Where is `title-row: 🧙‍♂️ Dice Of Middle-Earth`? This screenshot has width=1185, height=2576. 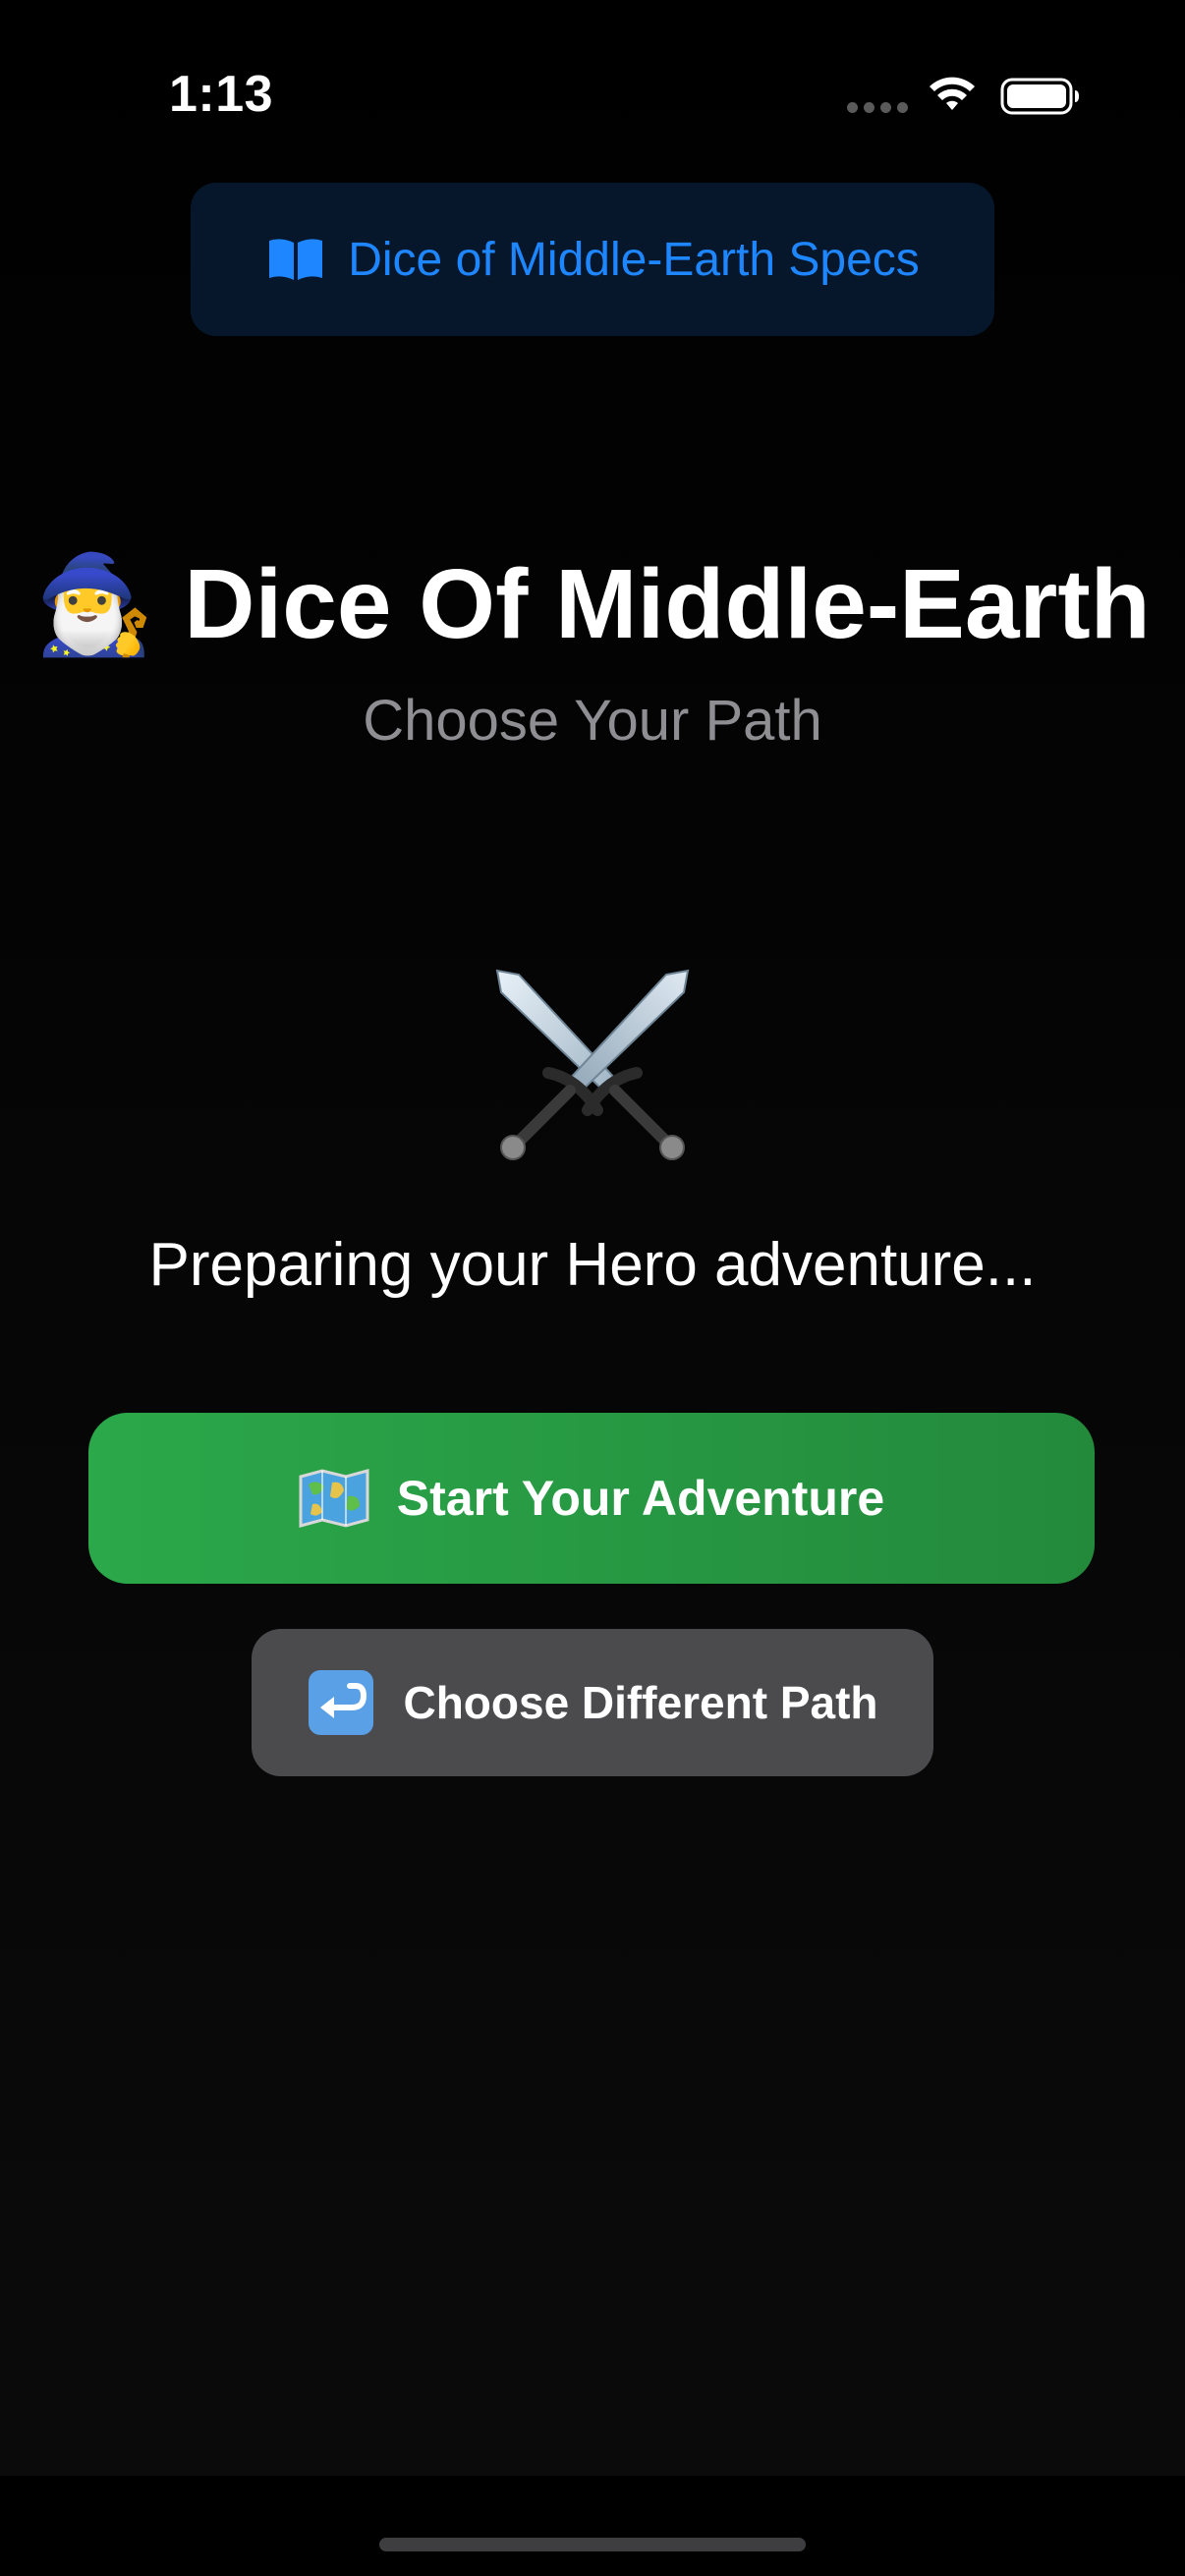
title-row: 🧙‍♂️ Dice Of Middle-Earth is located at coordinates (592, 604).